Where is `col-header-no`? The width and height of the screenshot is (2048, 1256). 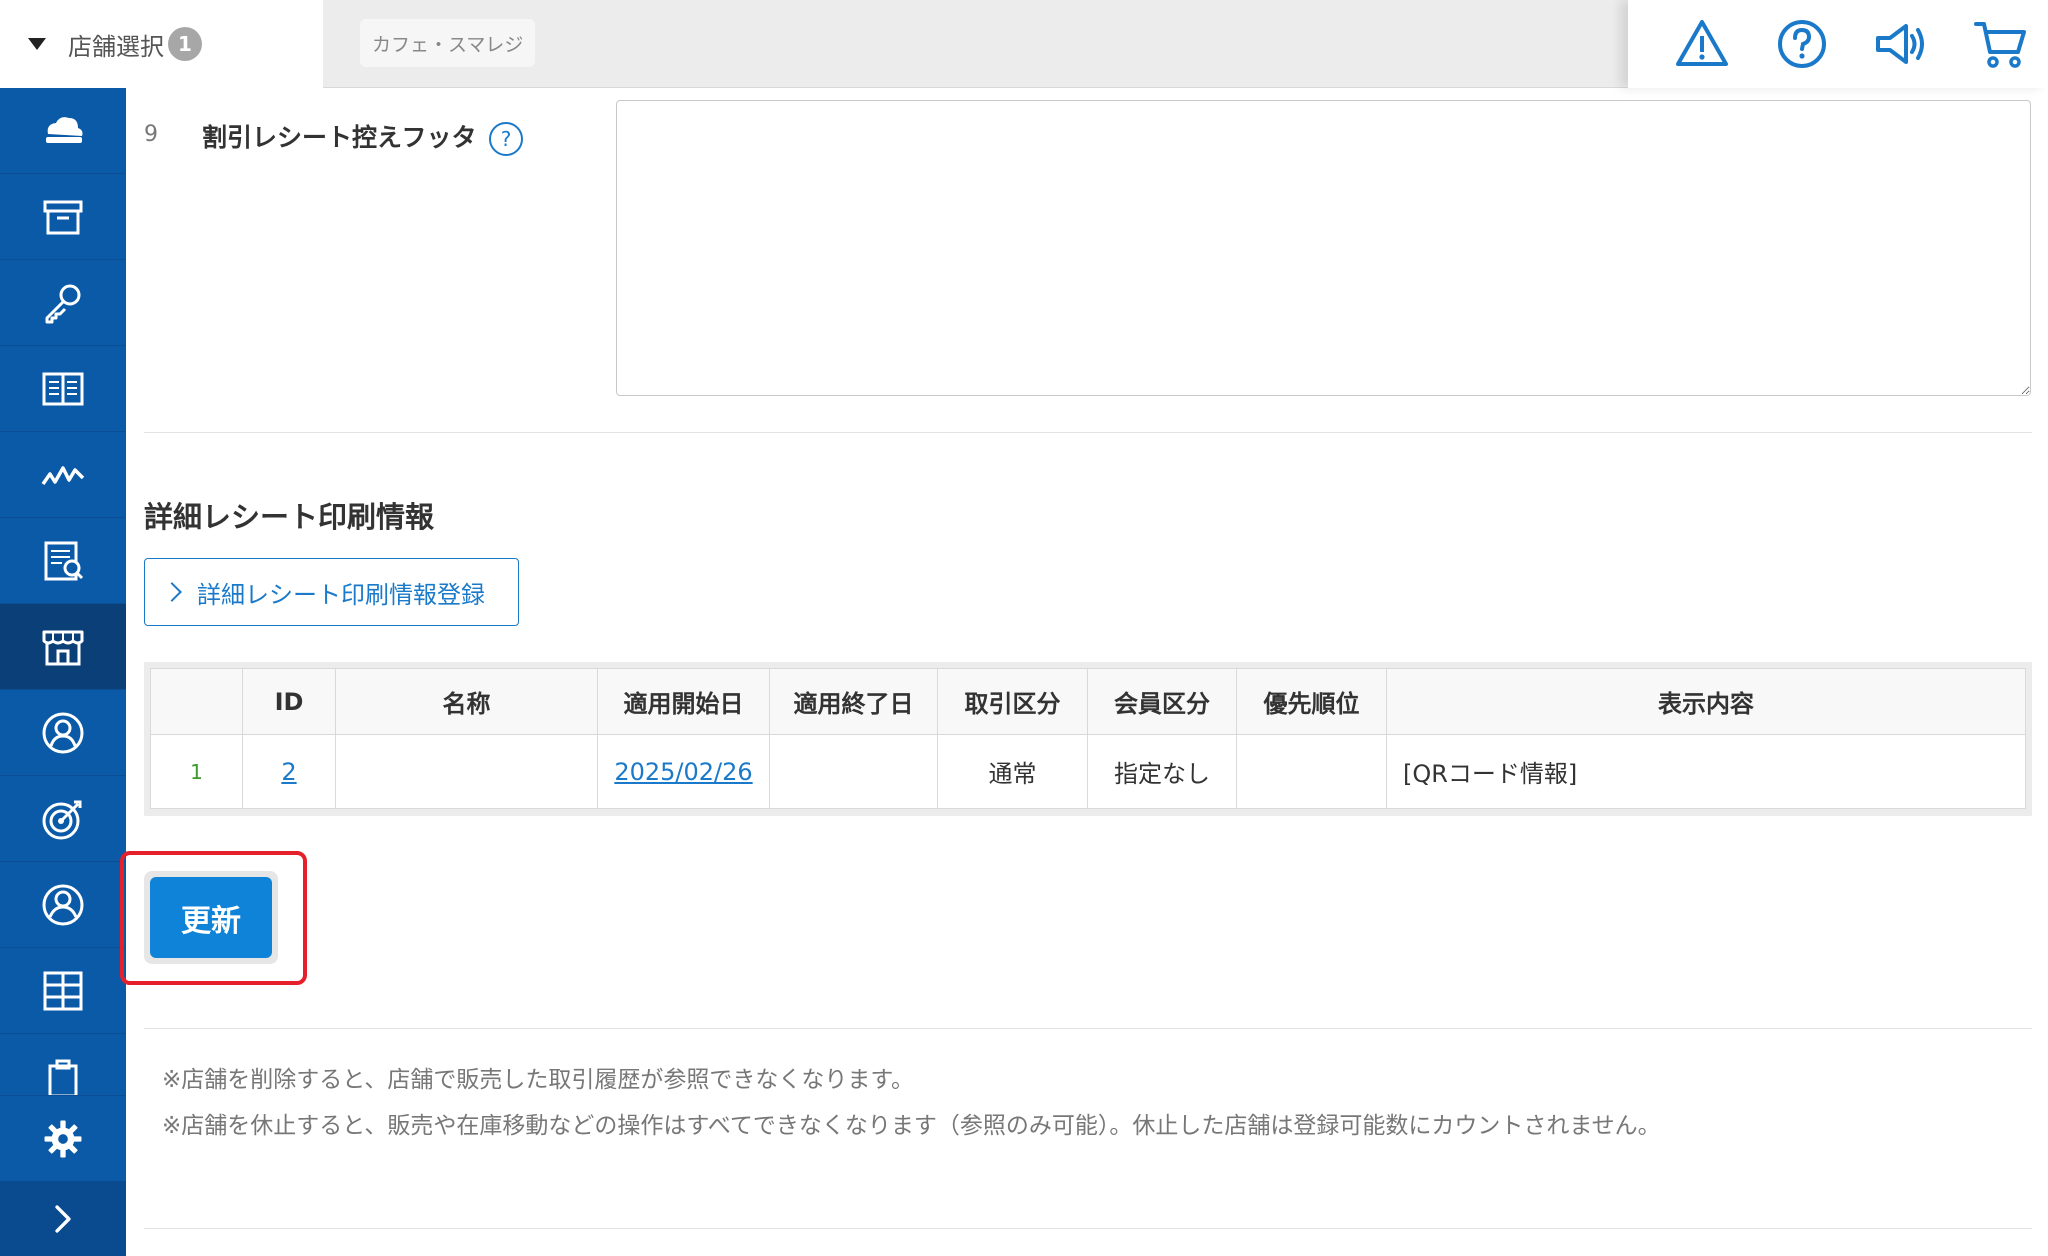 col-header-no is located at coordinates (196, 701).